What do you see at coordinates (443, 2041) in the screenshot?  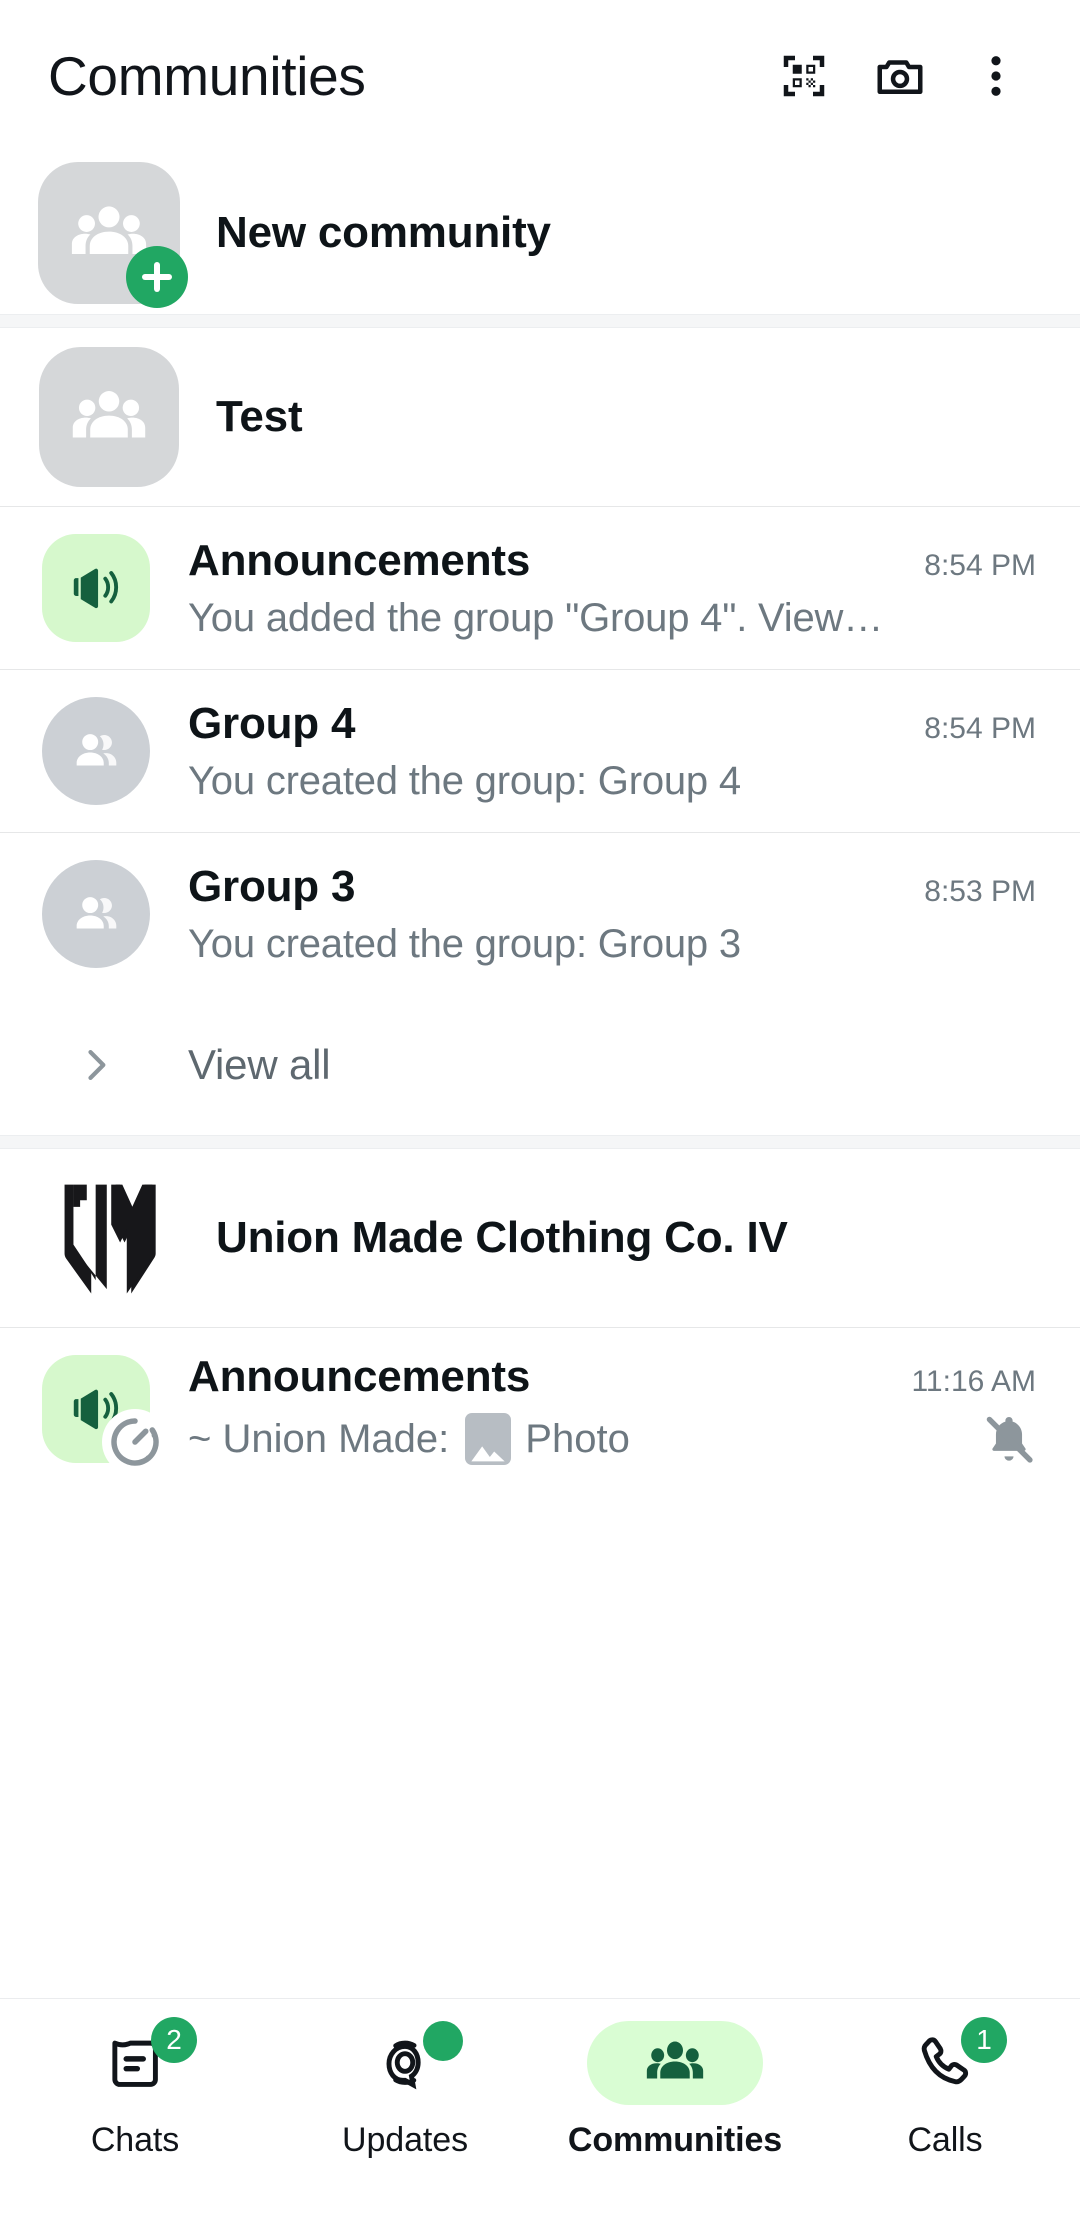 I see `updates-badge-dot` at bounding box center [443, 2041].